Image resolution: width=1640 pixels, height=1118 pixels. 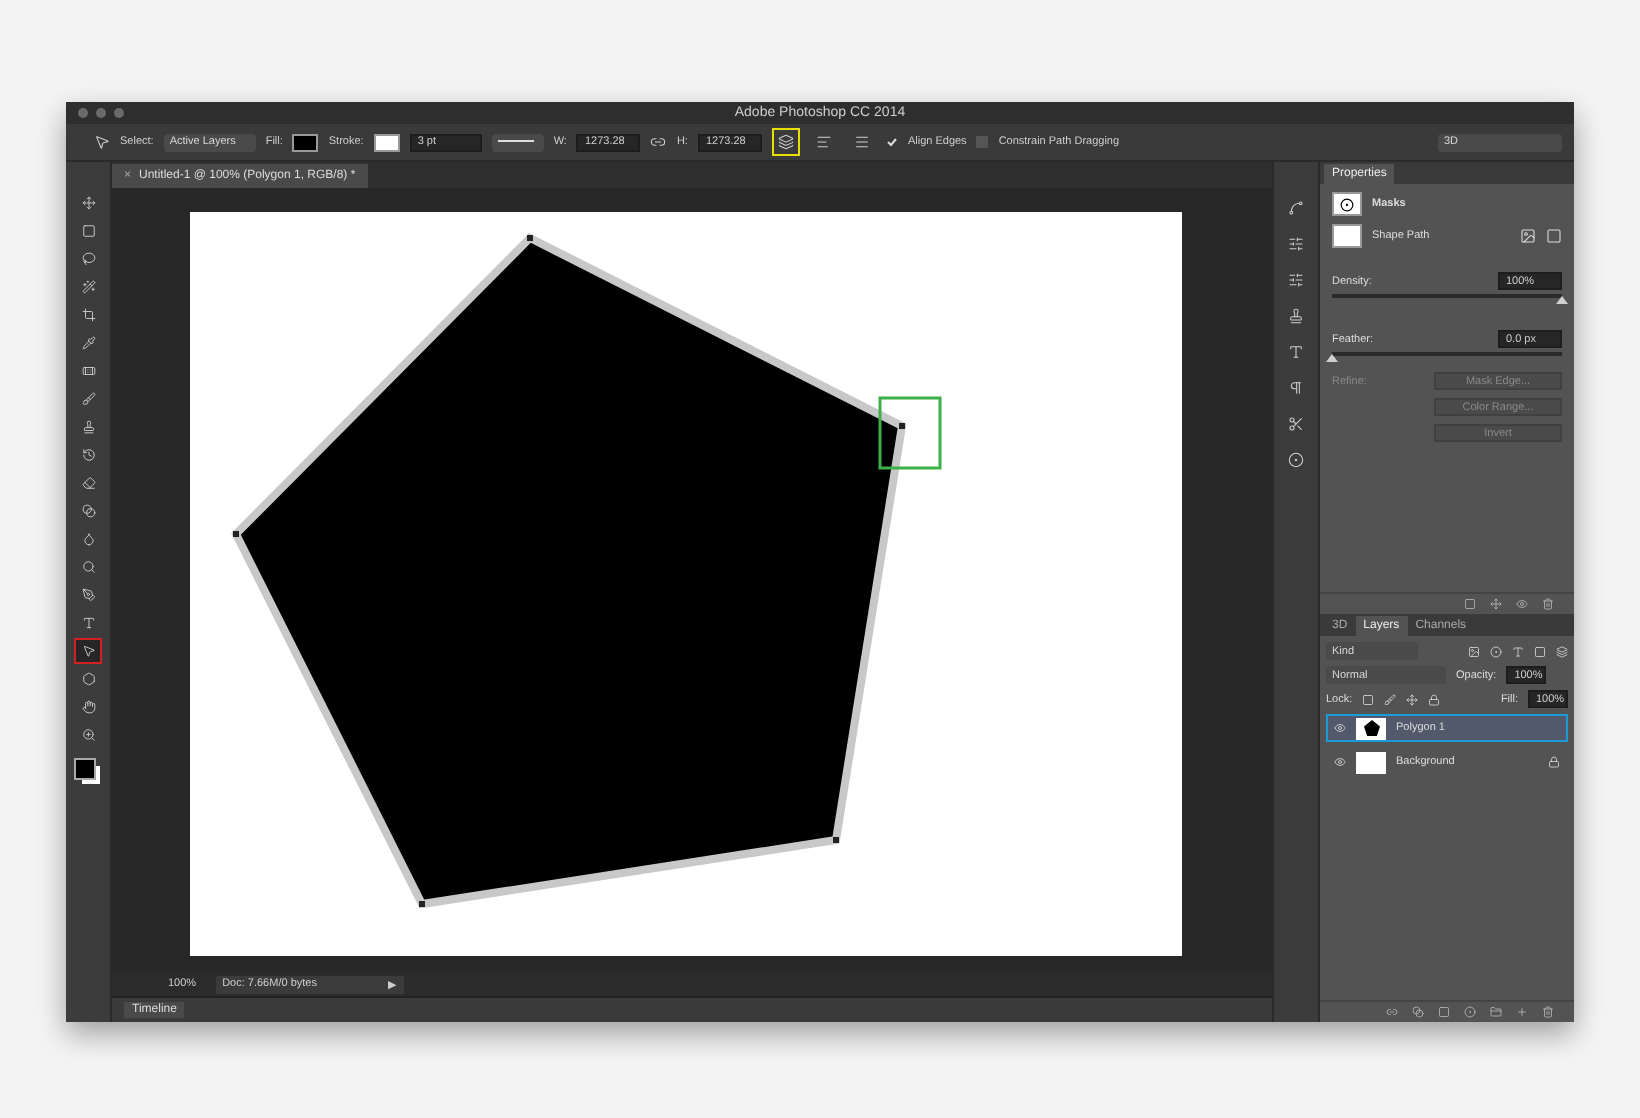 I want to click on dodge-icon, so click(x=88, y=567).